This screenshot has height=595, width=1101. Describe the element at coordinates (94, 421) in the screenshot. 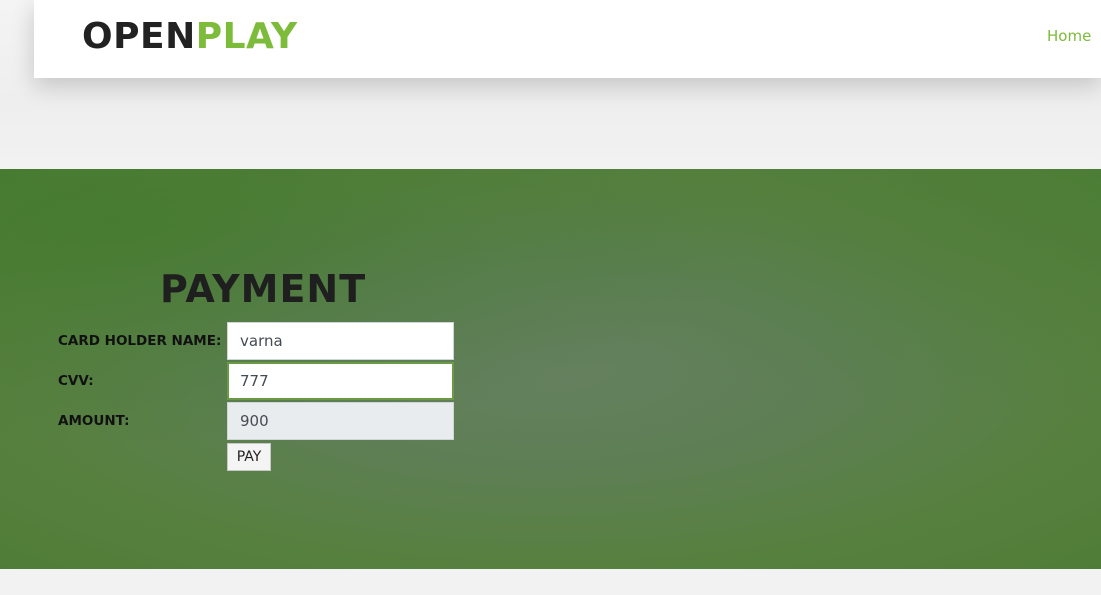

I see `amount-label: AMOUNT:` at that location.